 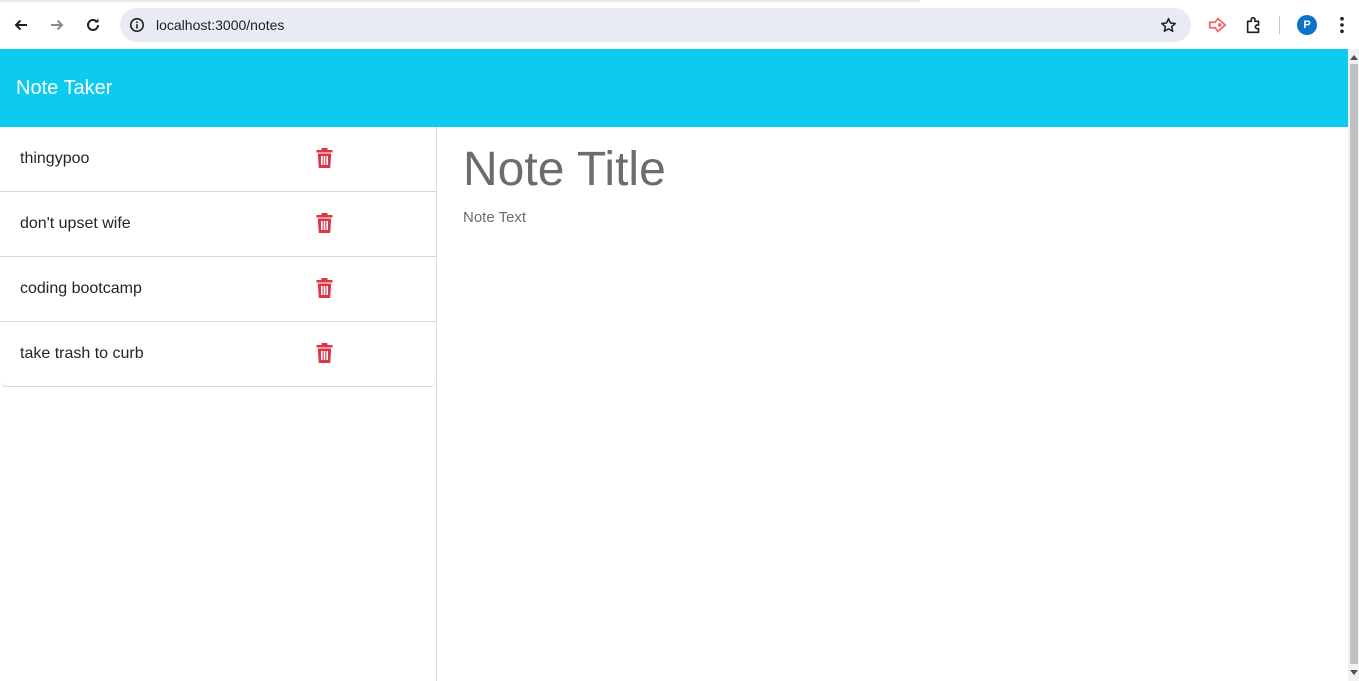 What do you see at coordinates (218, 224) in the screenshot?
I see `list-item: don't upset wife` at bounding box center [218, 224].